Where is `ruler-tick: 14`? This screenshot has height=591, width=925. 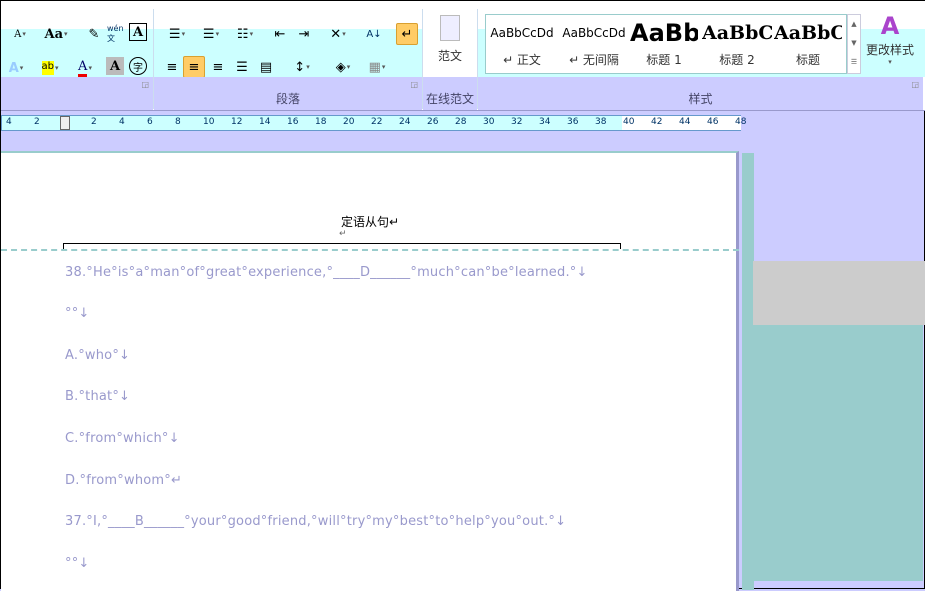 ruler-tick: 14 is located at coordinates (265, 122).